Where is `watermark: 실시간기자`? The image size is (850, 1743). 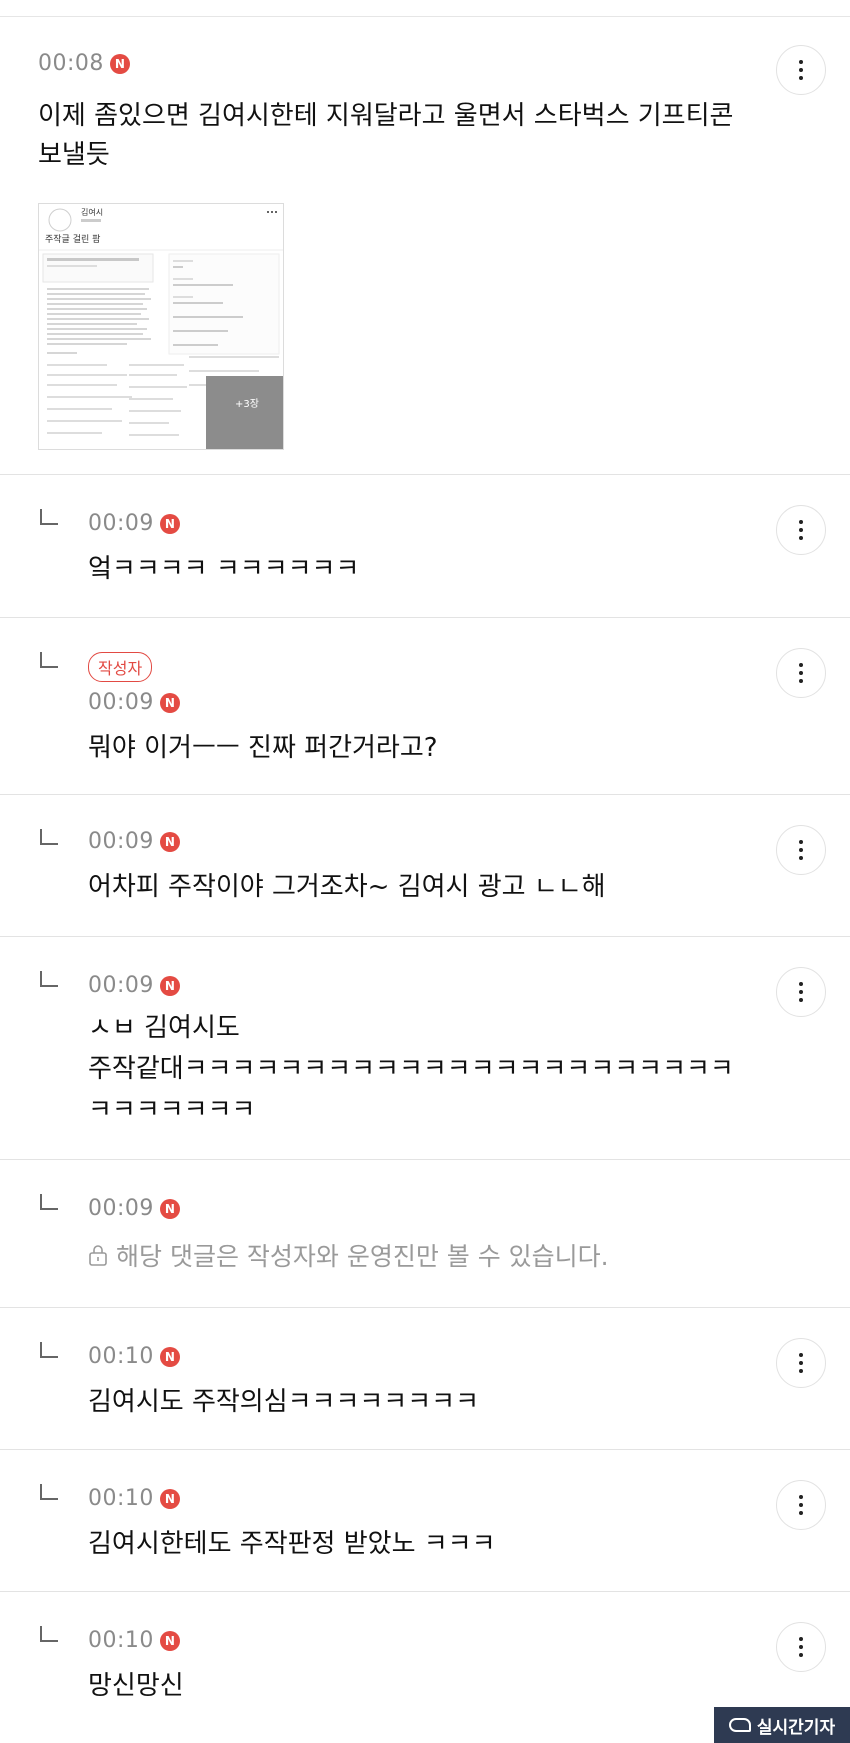 watermark: 실시간기자 is located at coordinates (782, 1725).